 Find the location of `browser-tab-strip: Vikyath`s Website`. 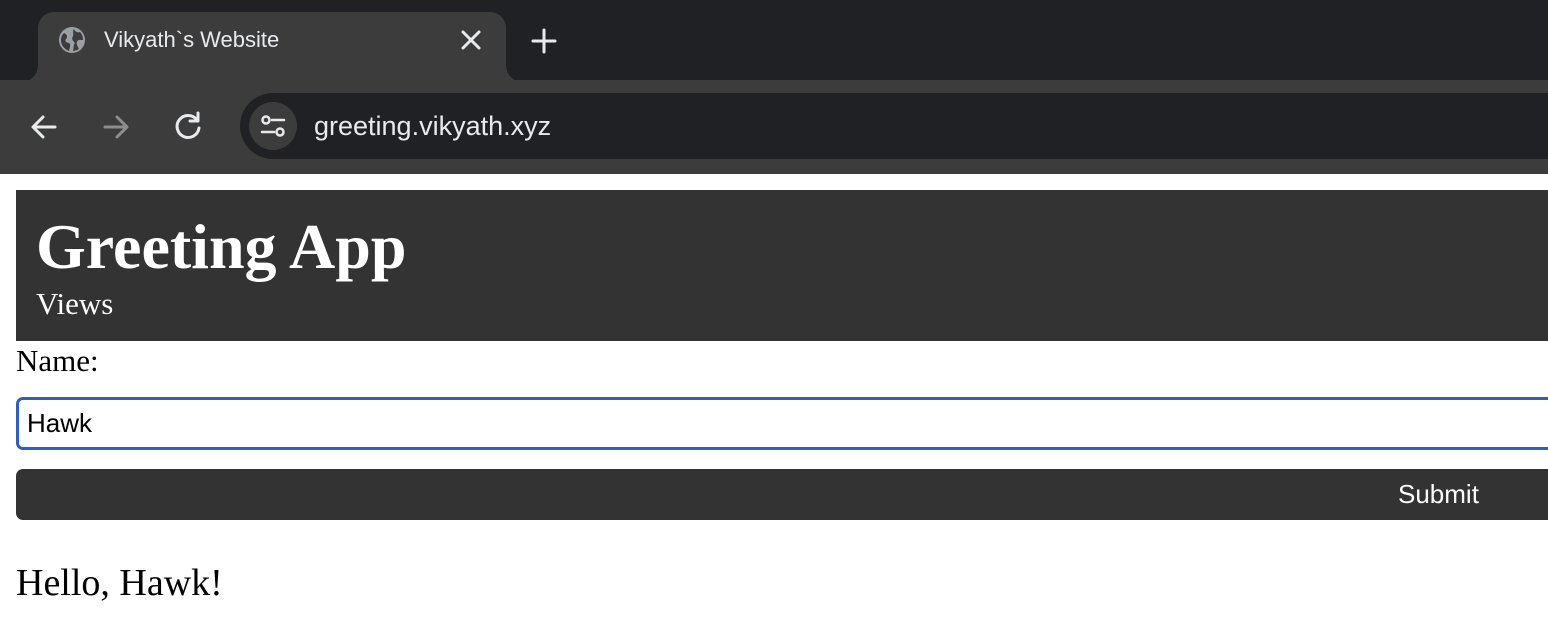

browser-tab-strip: Vikyath`s Website is located at coordinates (774, 41).